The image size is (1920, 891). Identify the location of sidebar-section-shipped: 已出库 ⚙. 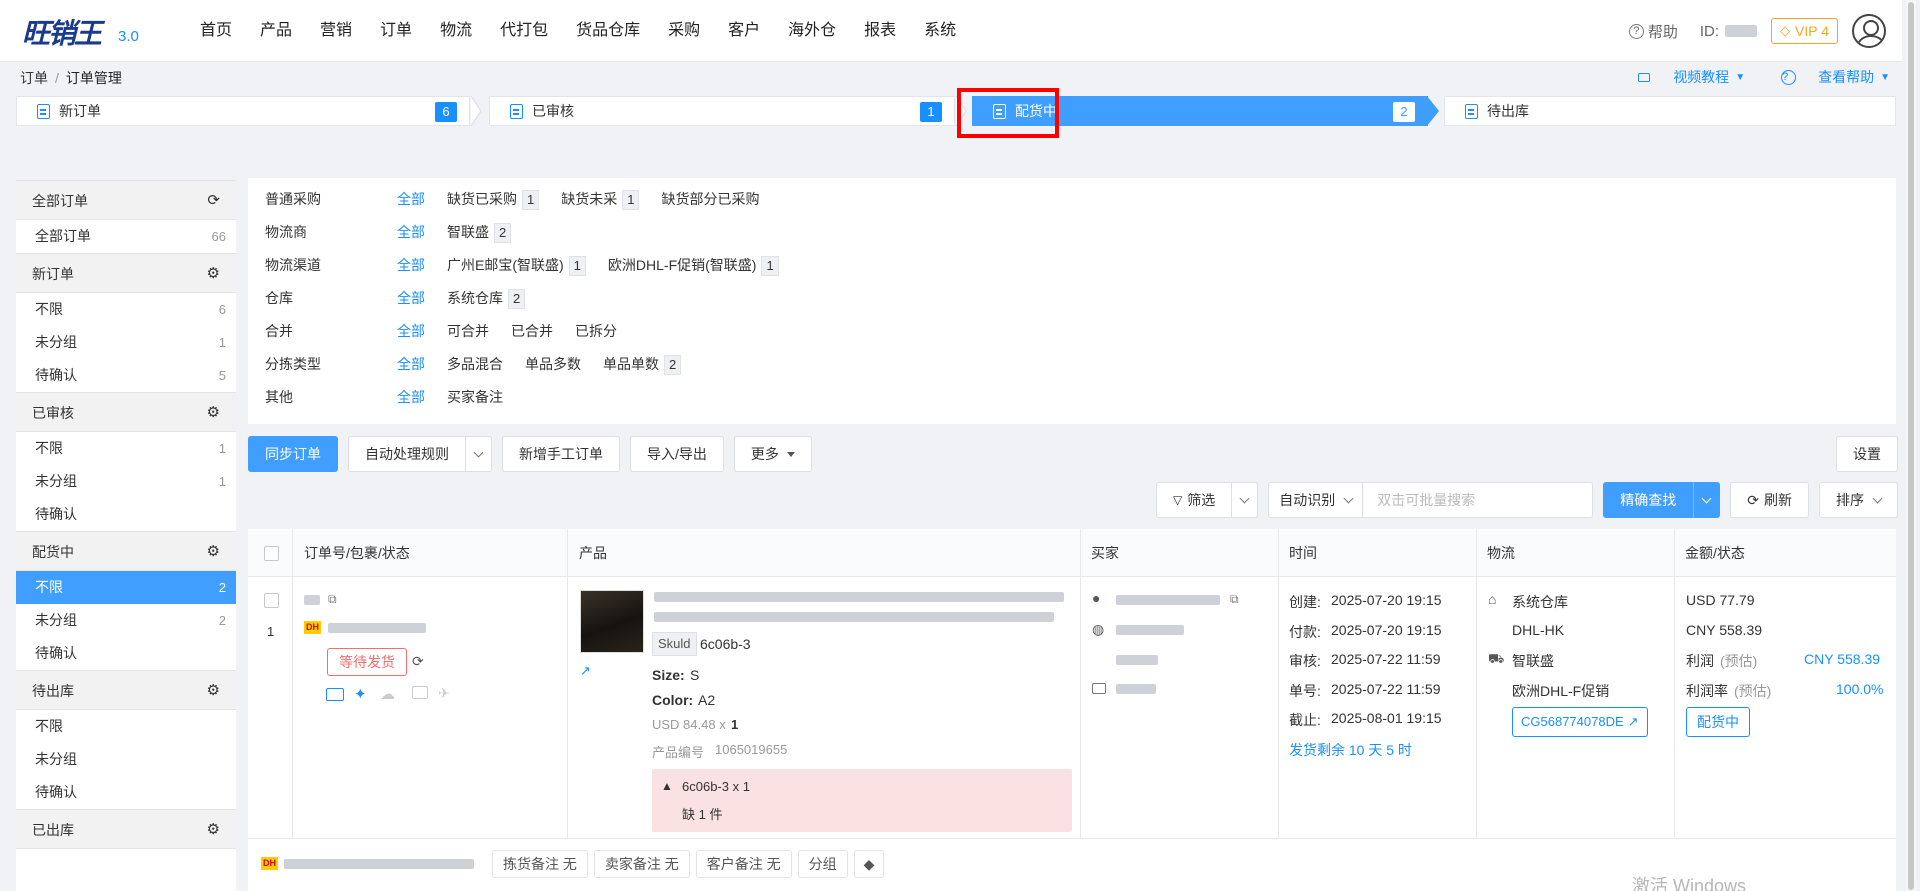
(126, 829).